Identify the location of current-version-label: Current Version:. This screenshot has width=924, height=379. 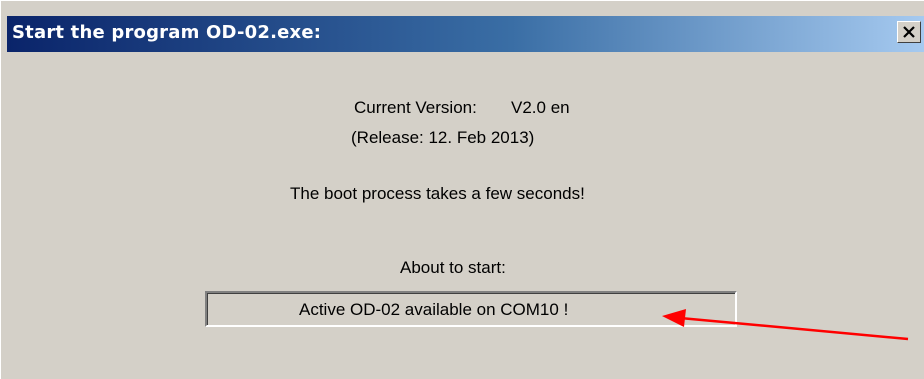
(415, 107).